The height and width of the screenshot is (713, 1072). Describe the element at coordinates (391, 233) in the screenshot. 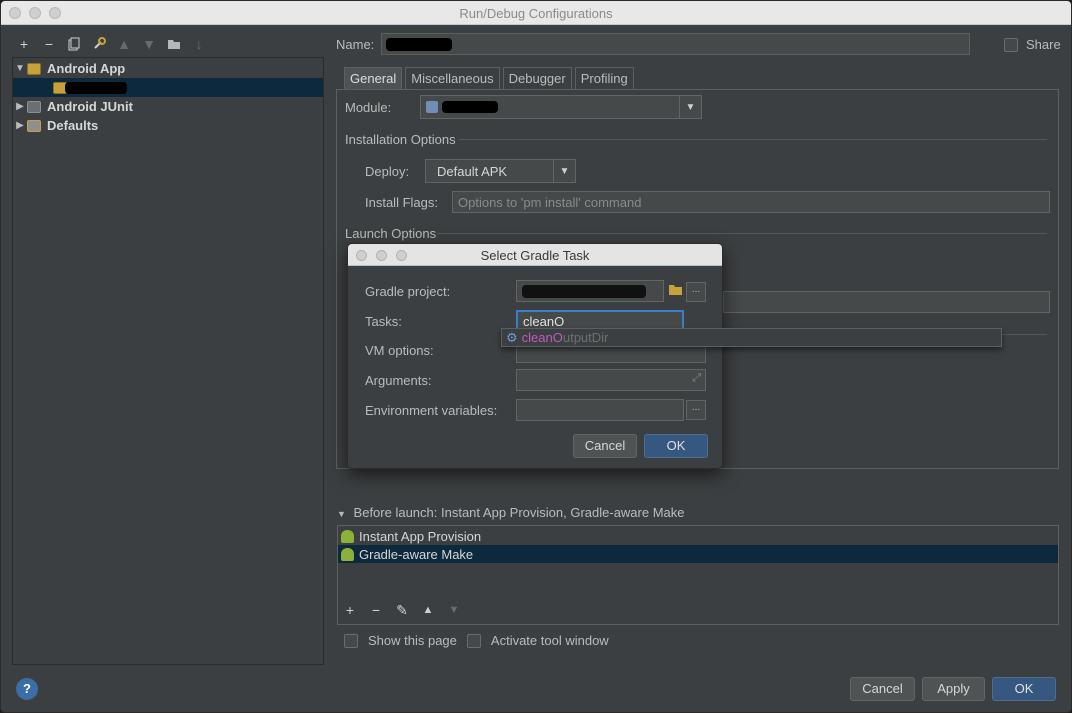

I see `launch-options-label: Launch Options` at that location.